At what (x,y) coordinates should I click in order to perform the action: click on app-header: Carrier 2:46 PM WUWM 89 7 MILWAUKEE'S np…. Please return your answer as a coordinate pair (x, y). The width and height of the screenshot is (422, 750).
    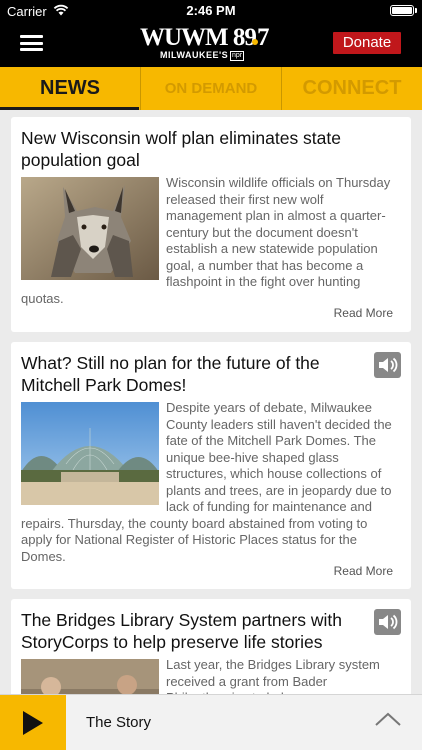
    Looking at the image, I should click on (211, 33).